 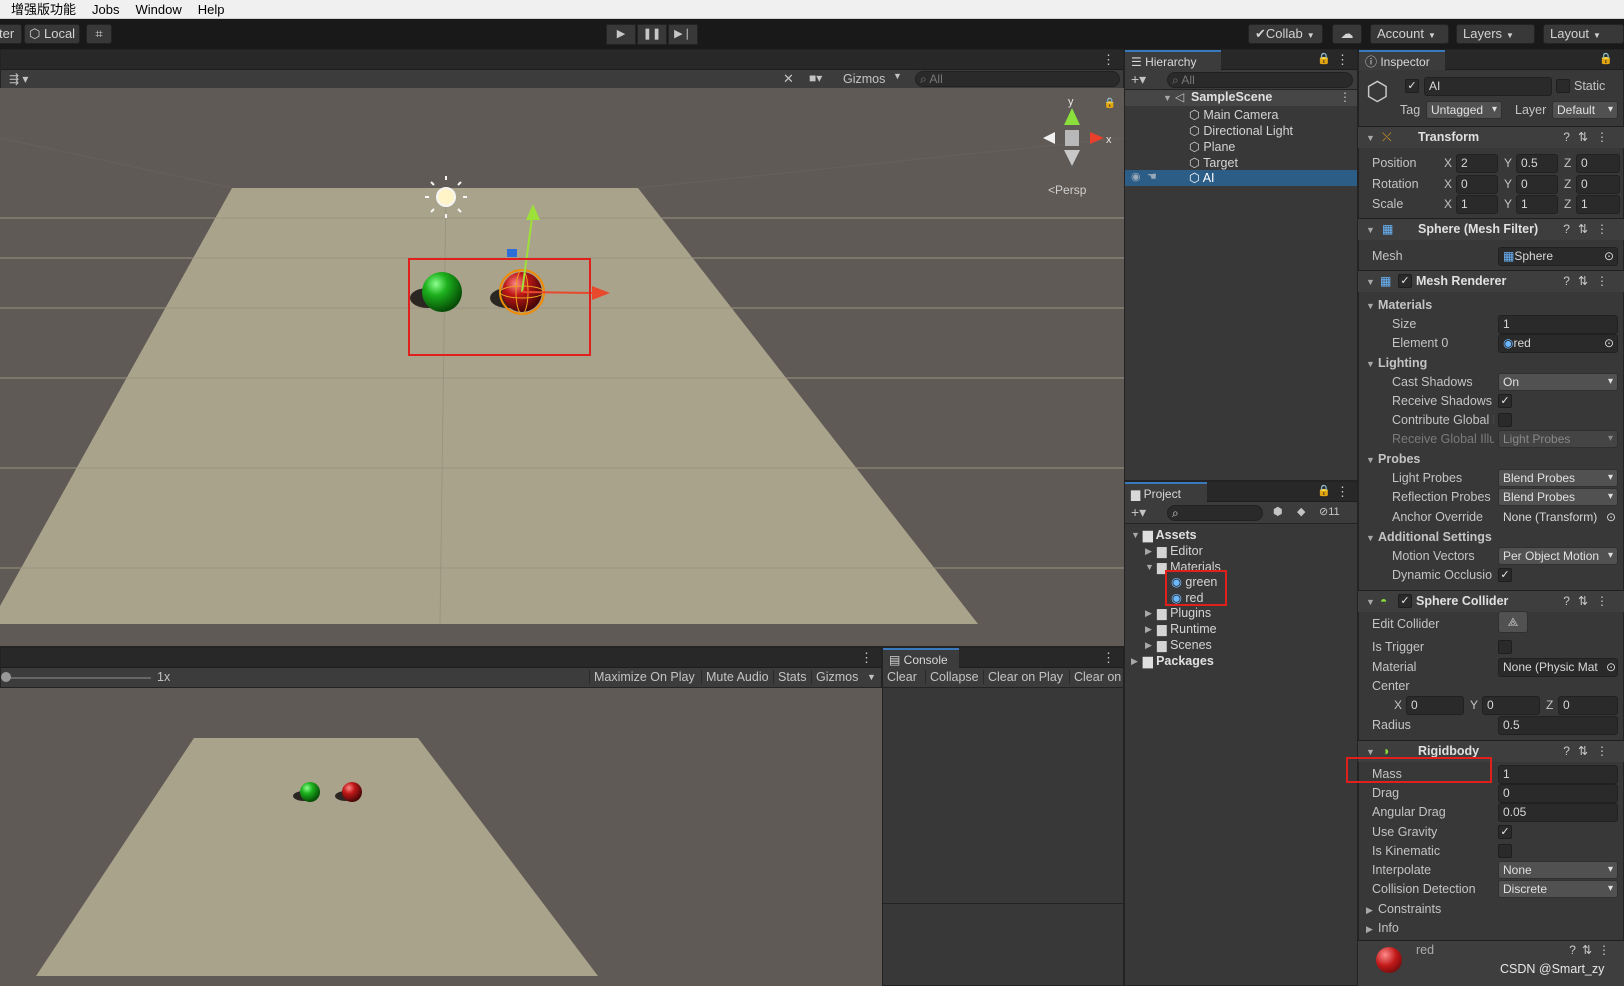 What do you see at coordinates (1187, 628) in the screenshot?
I see `folder-runtime: ▆ Runtime` at bounding box center [1187, 628].